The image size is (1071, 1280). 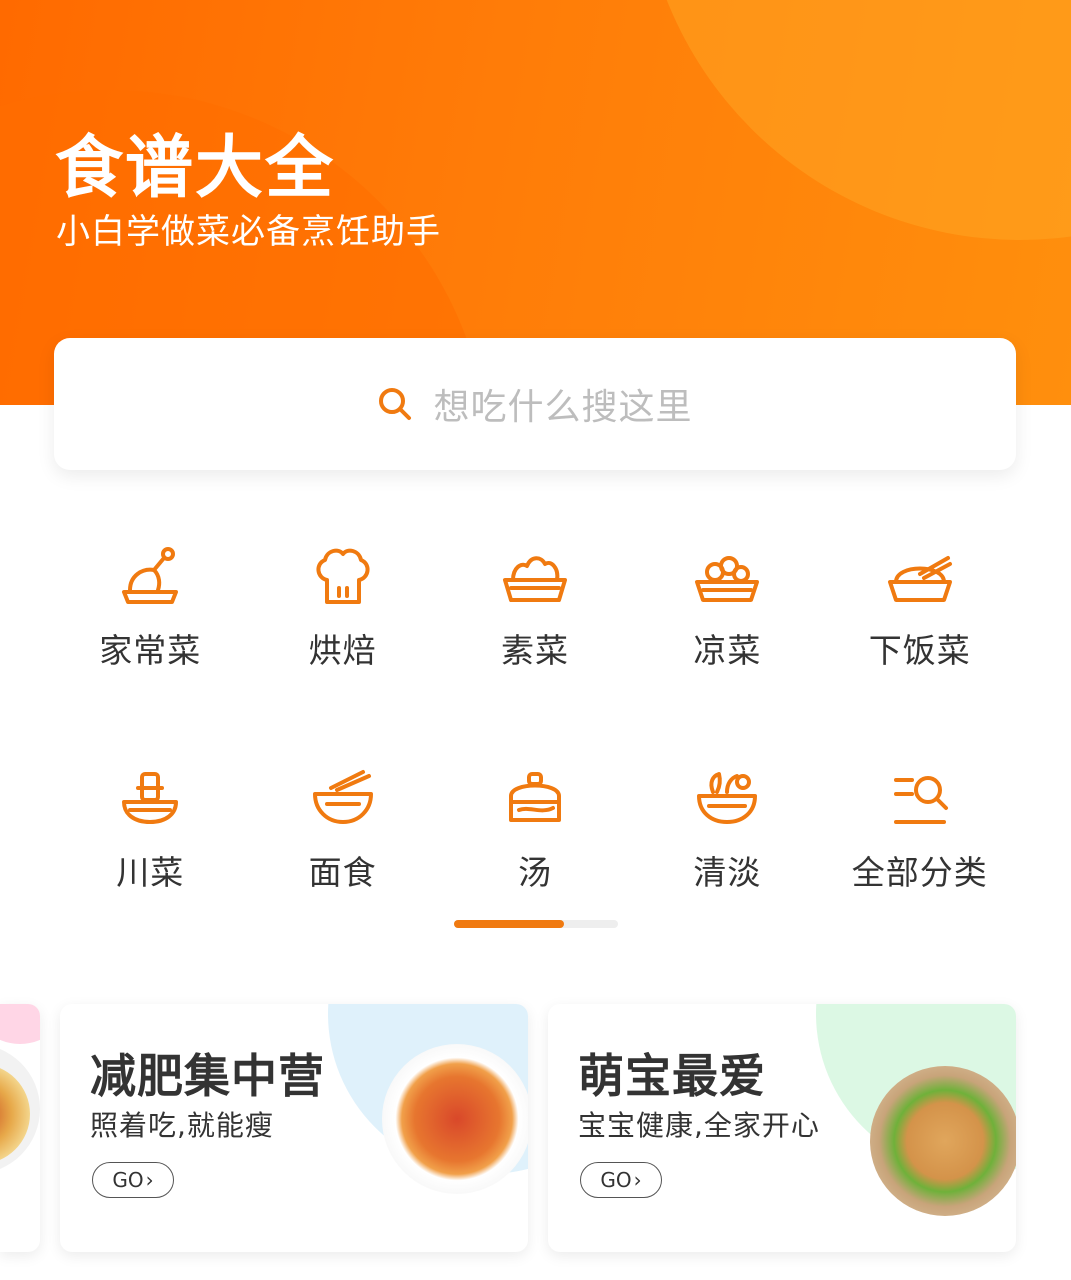 I want to click on category-noodles: 面食, so click(x=342, y=831).